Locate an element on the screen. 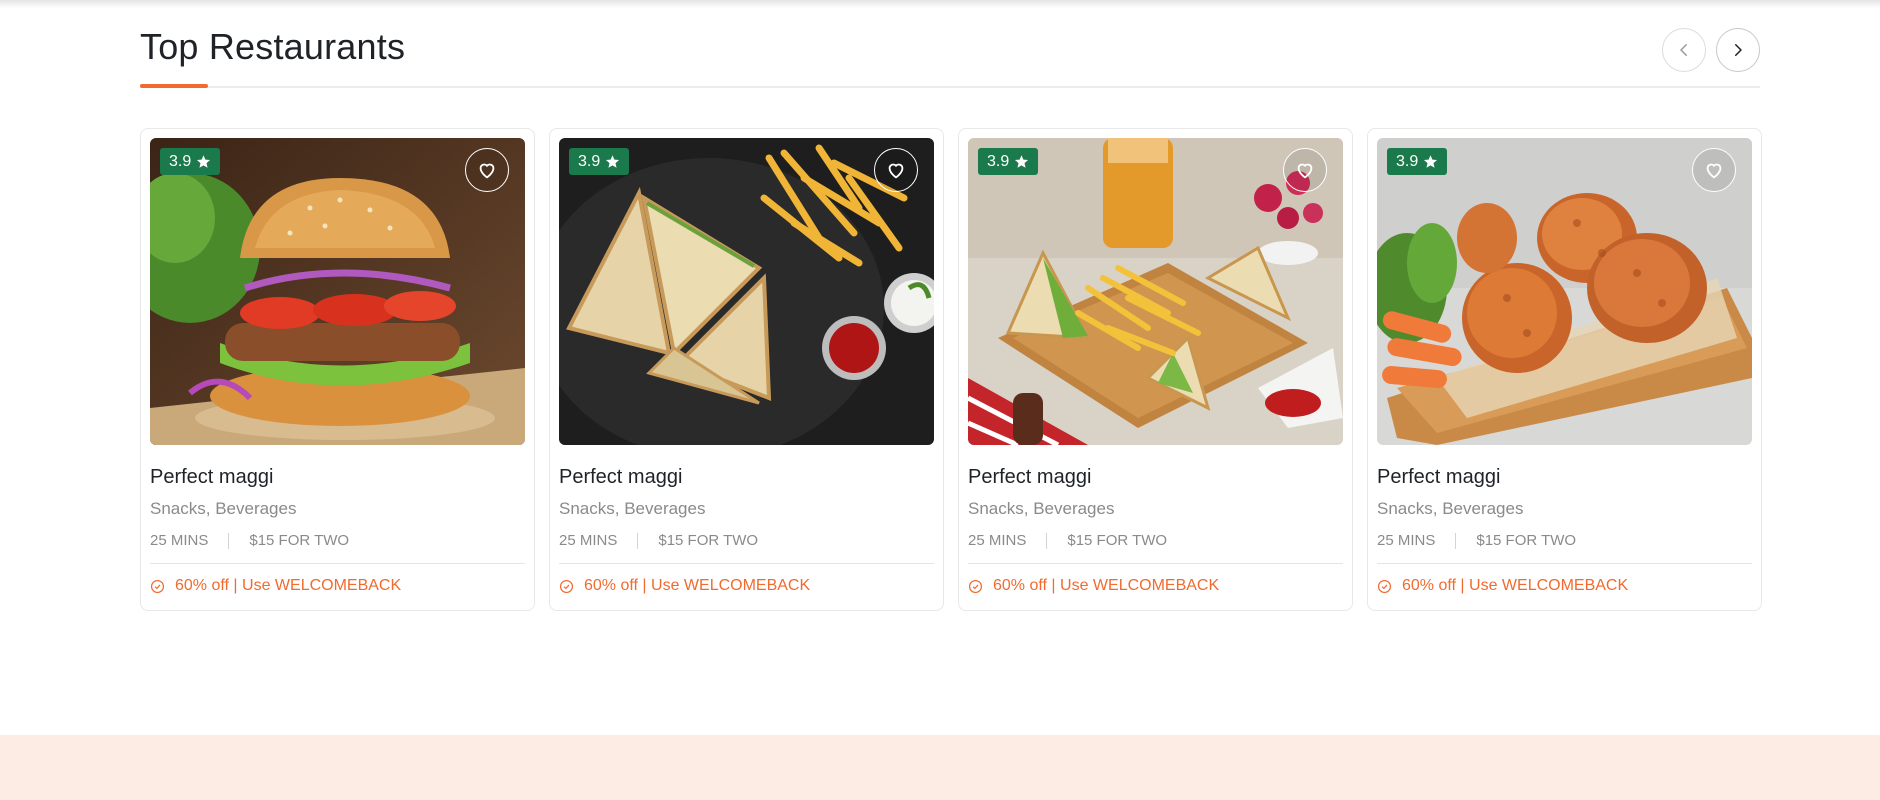  burger-photo is located at coordinates (337, 291).